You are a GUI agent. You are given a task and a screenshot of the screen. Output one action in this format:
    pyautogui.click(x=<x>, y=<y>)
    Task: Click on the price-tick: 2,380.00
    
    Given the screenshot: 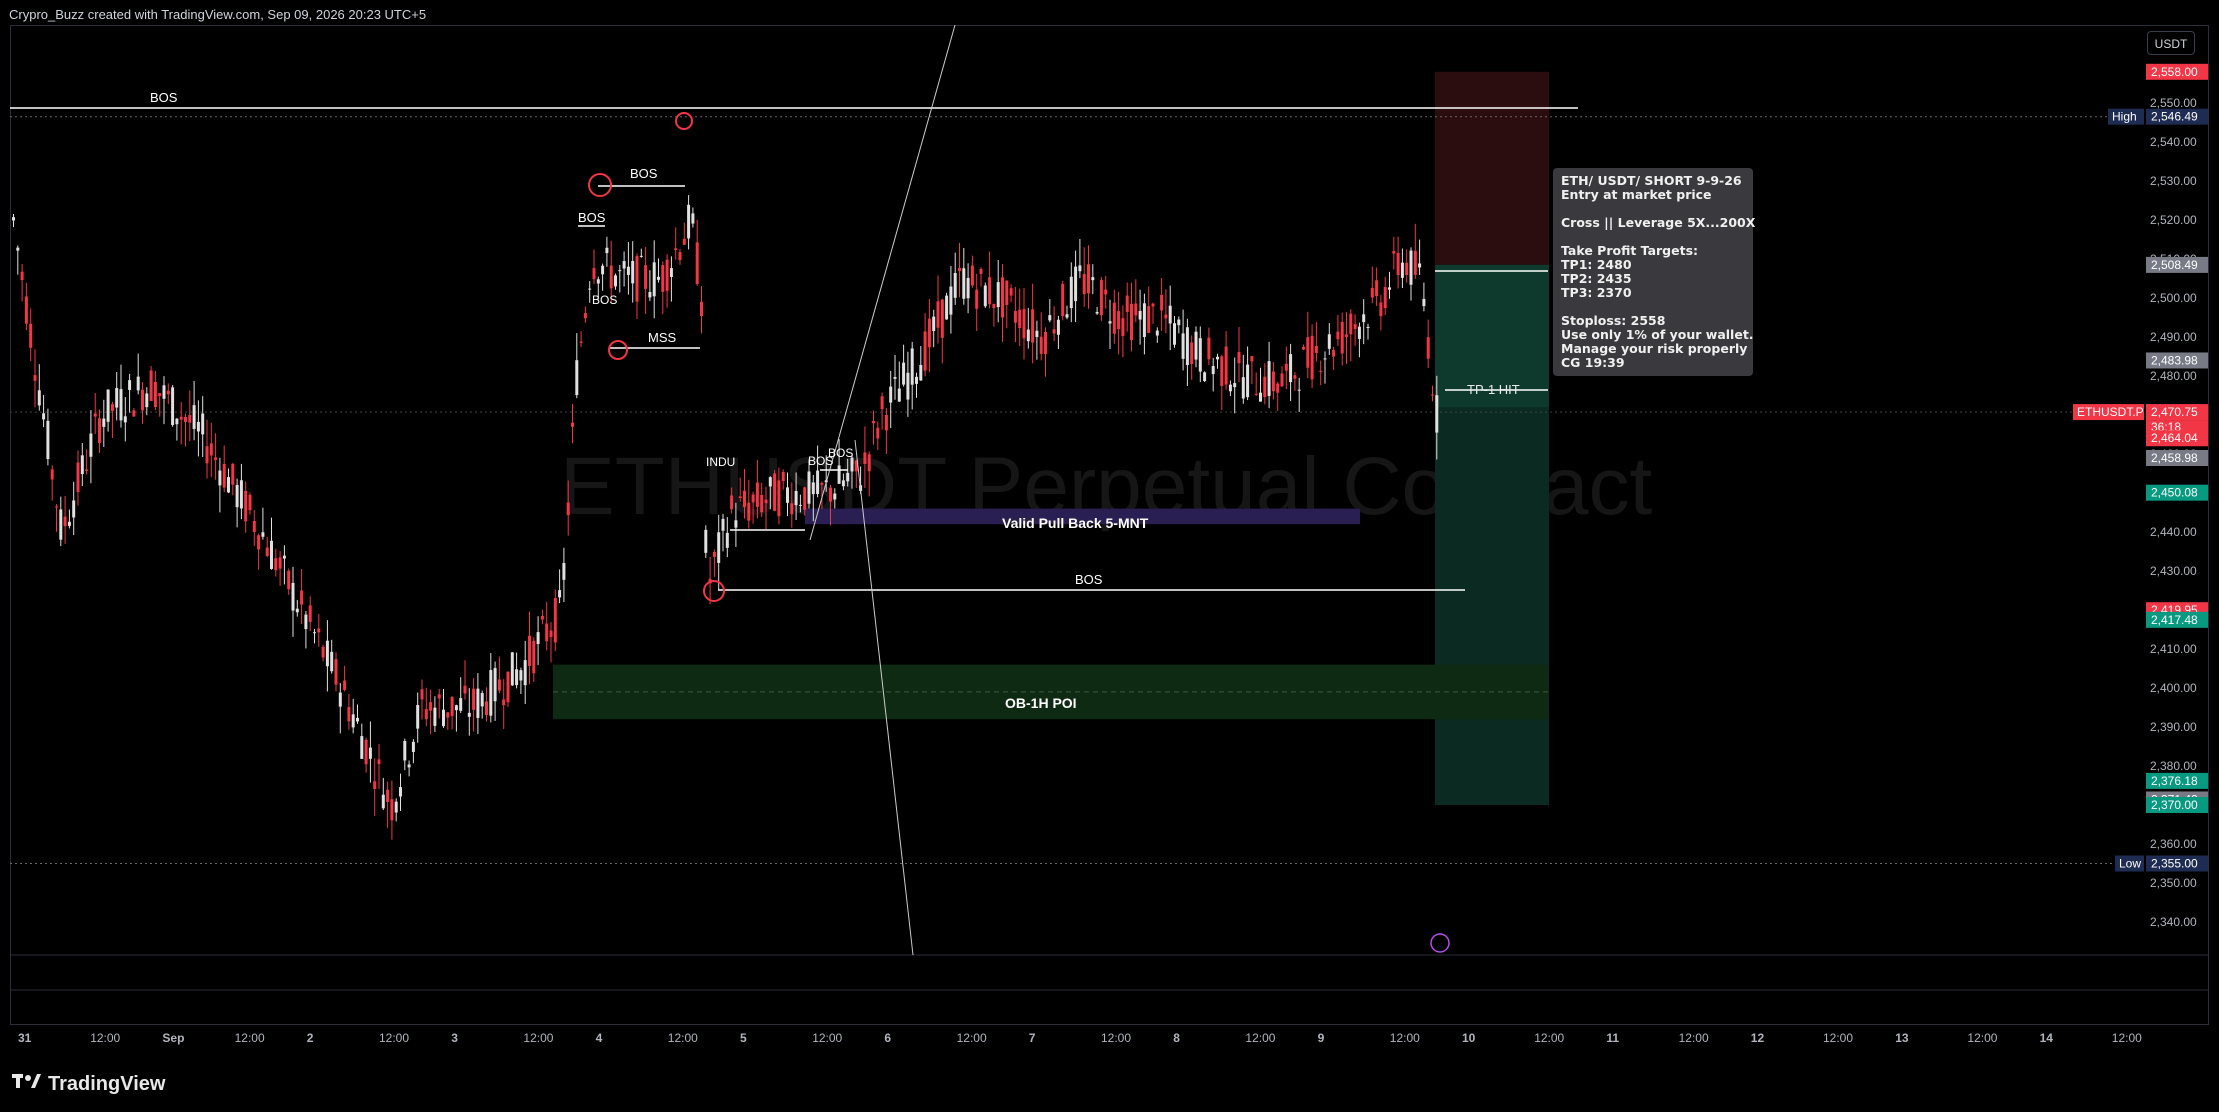 What is the action you would take?
    pyautogui.click(x=2173, y=766)
    